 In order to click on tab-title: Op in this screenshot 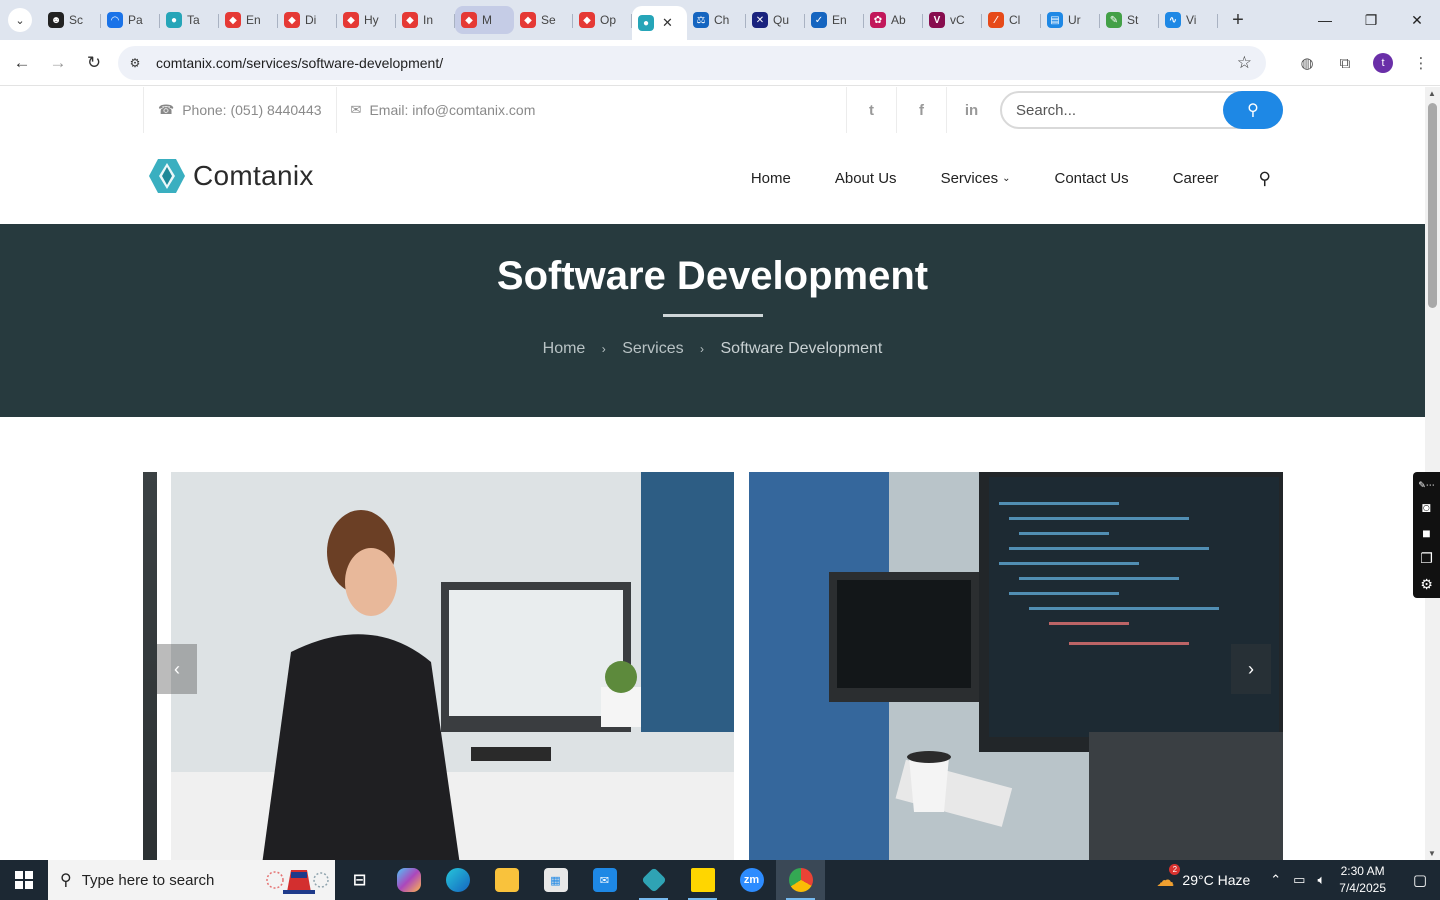, I will do `click(608, 20)`.